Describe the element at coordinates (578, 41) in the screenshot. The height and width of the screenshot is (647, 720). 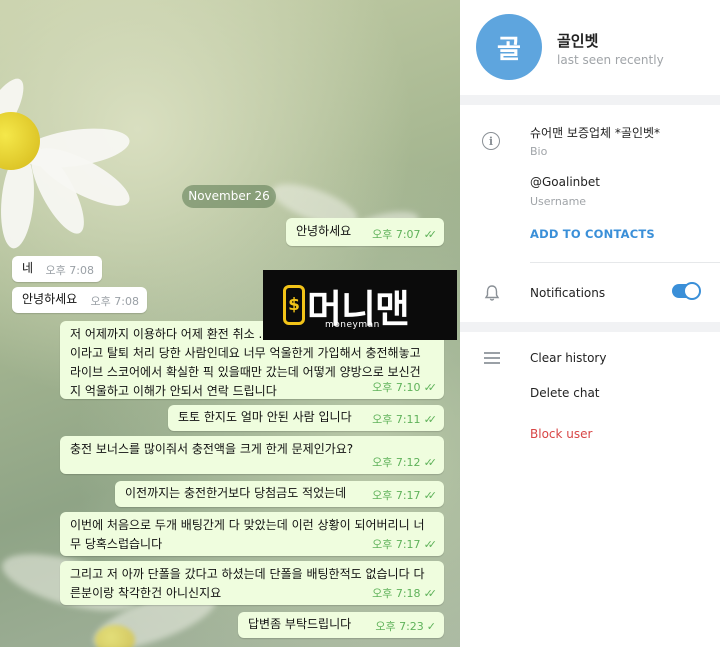
I see `profile-name: 골인벳` at that location.